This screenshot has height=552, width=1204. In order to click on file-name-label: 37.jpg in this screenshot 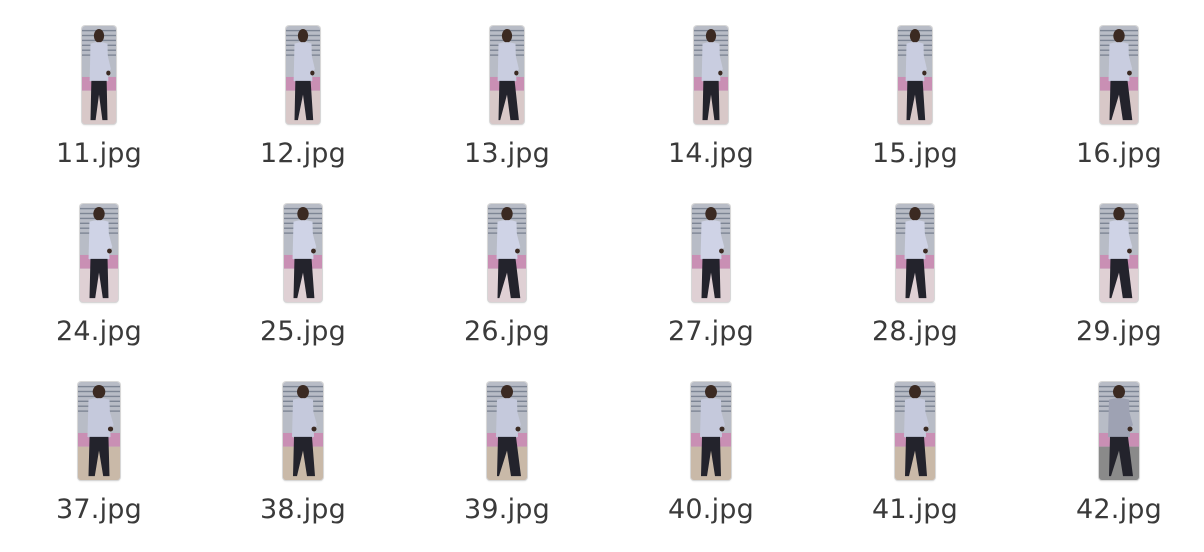, I will do `click(99, 509)`.